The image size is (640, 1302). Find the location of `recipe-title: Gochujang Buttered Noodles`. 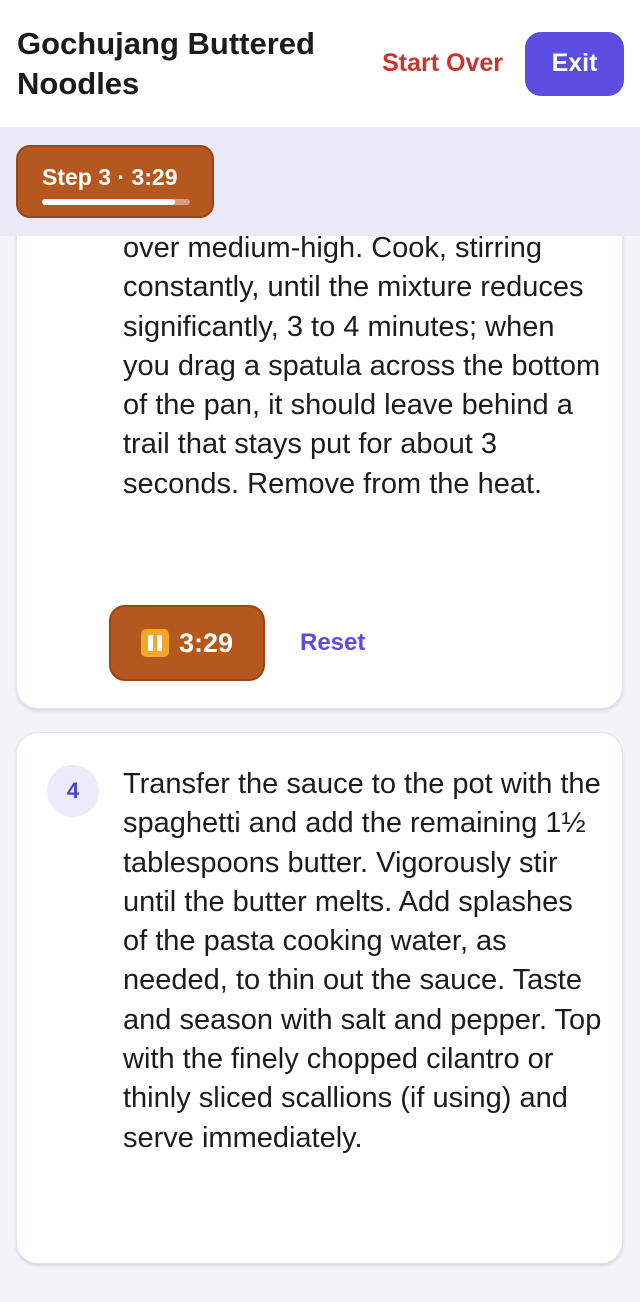

recipe-title: Gochujang Buttered Noodles is located at coordinates (166, 63).